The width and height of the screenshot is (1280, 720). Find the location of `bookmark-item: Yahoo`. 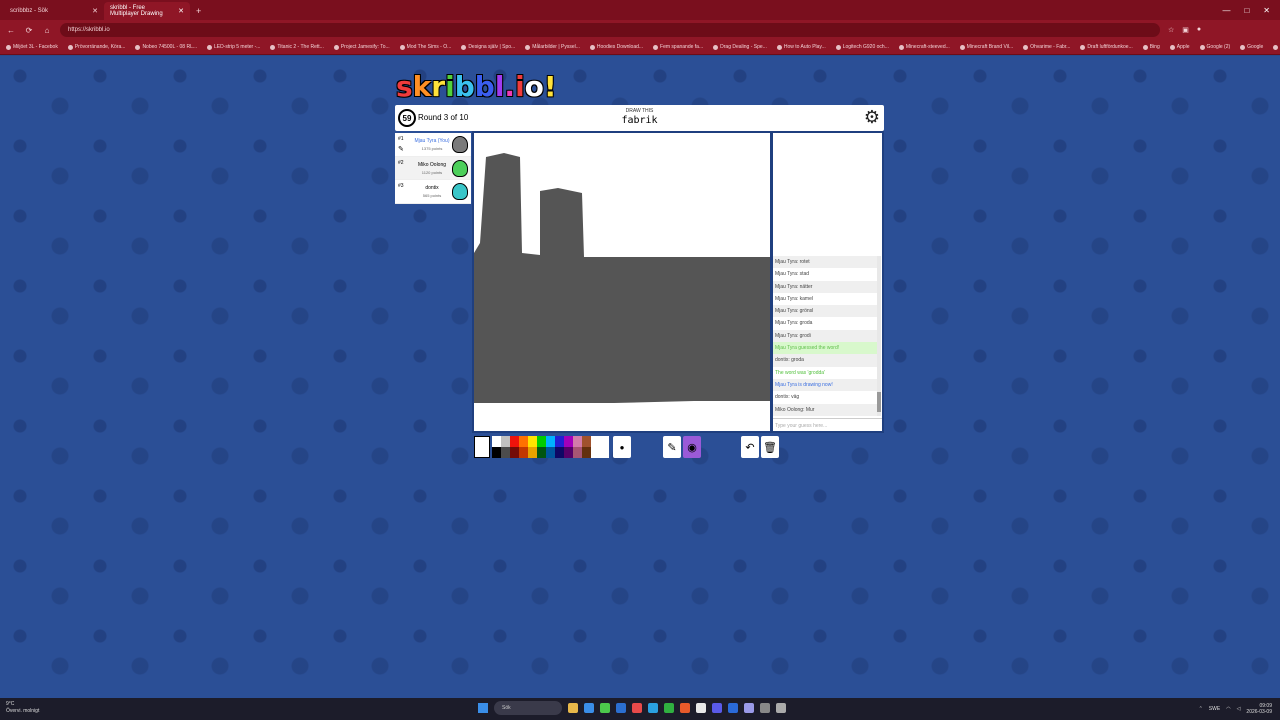

bookmark-item: Yahoo is located at coordinates (1276, 47).